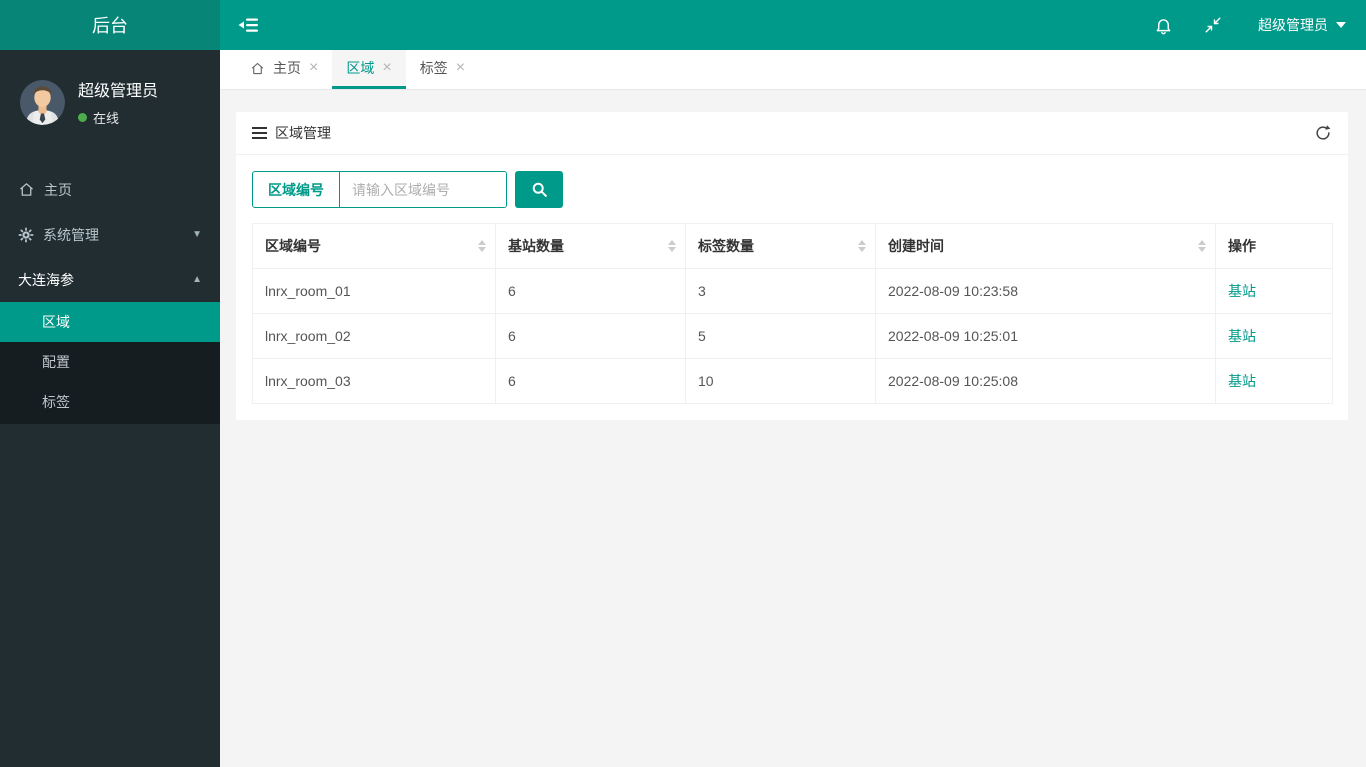 This screenshot has height=767, width=1366. I want to click on search-bar: 区域编号, so click(792, 189).